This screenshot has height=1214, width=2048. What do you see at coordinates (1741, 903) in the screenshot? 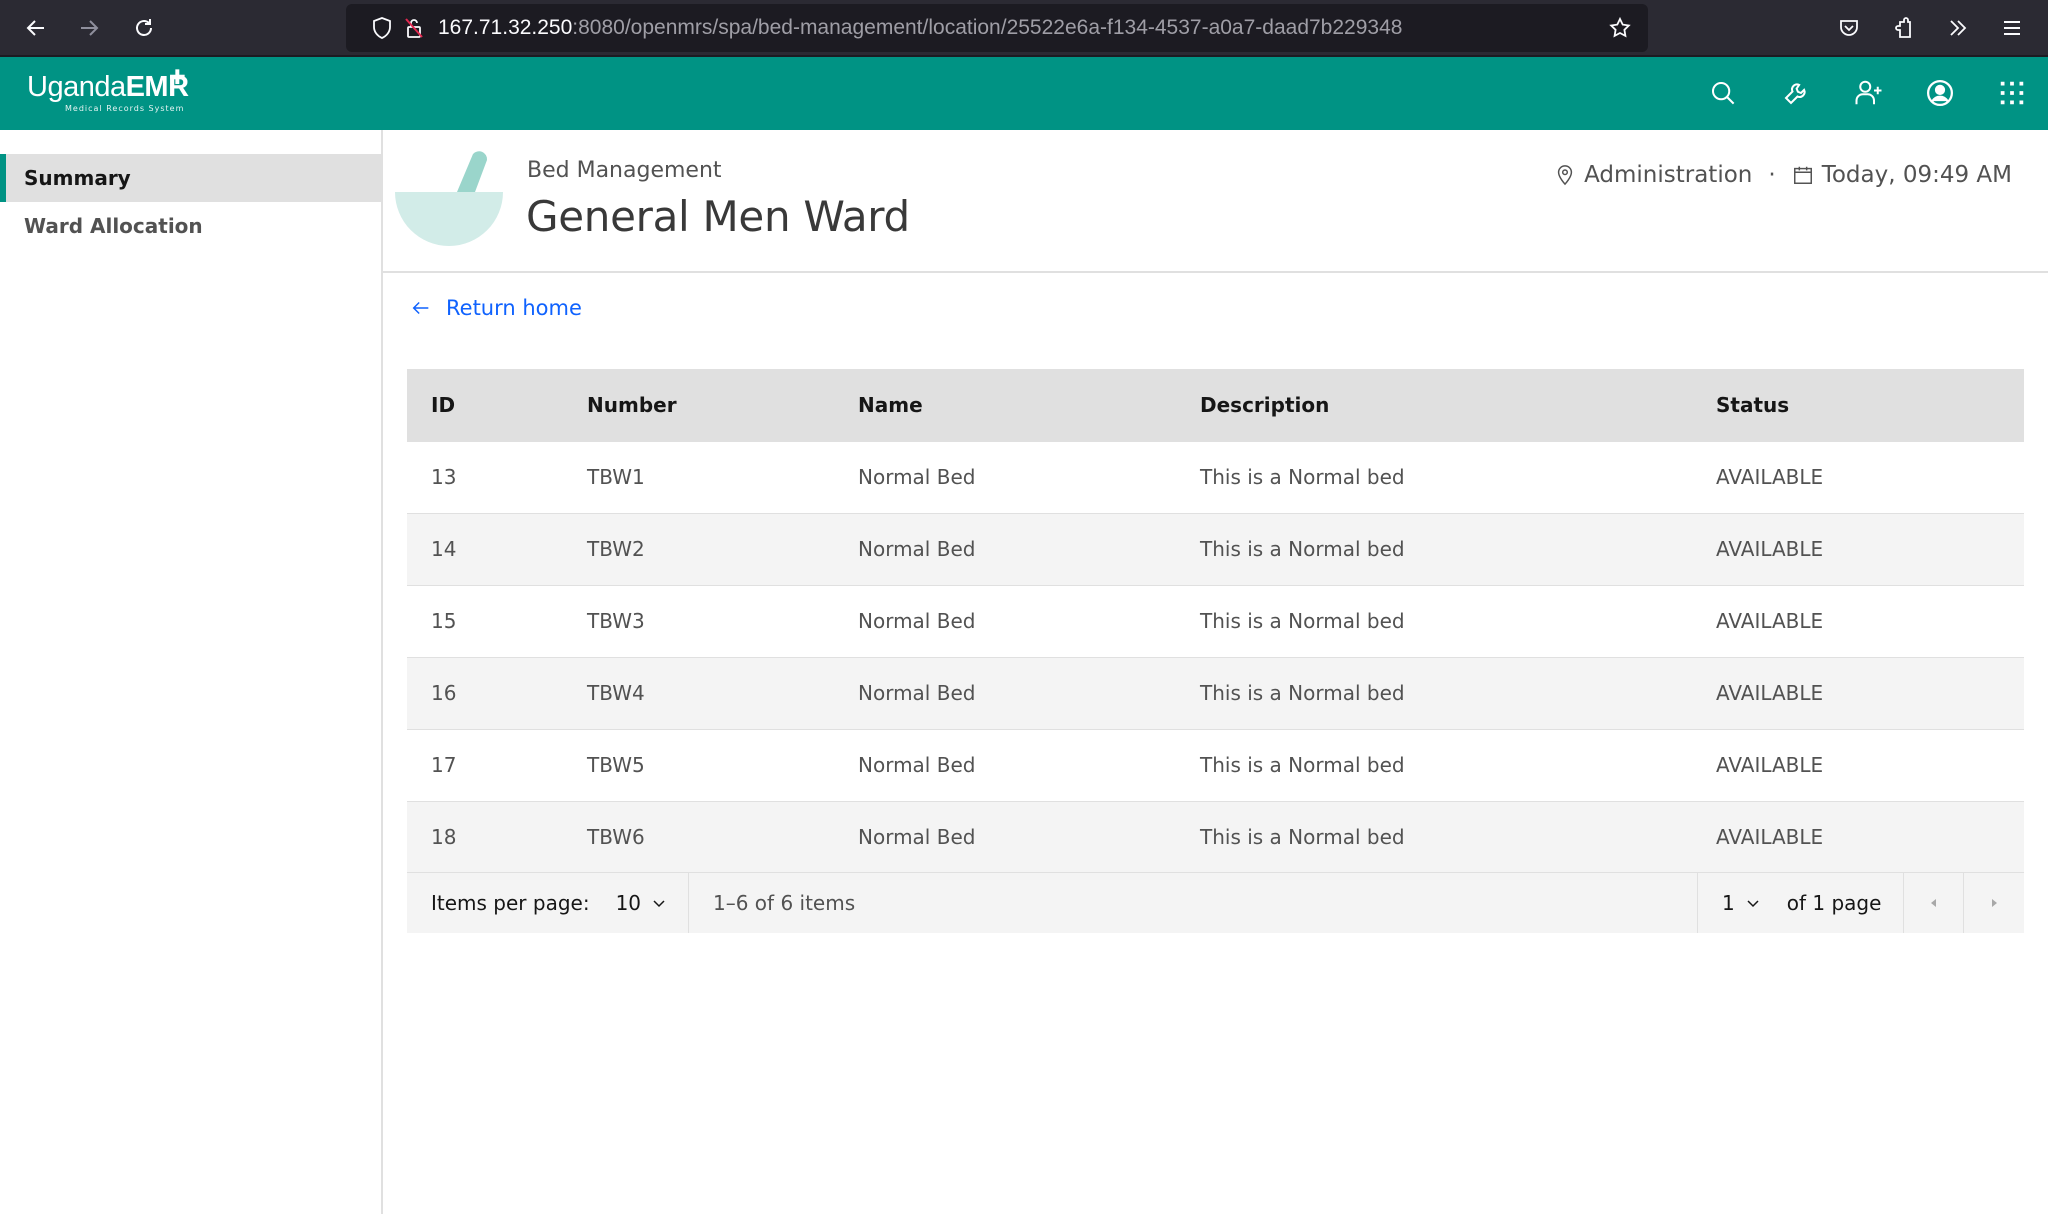
I see `page-number-select: 1` at bounding box center [1741, 903].